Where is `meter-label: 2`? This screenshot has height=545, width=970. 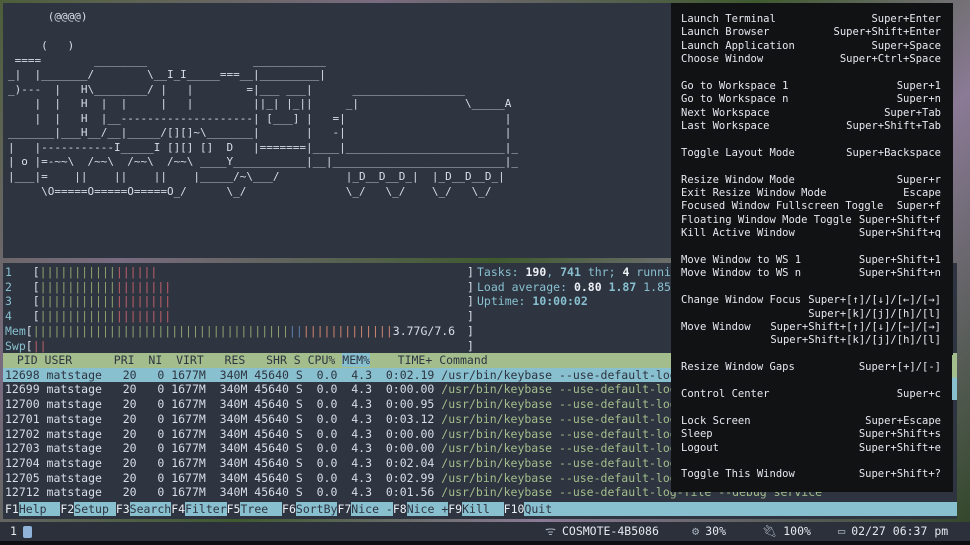
meter-label: 2 is located at coordinates (19, 286).